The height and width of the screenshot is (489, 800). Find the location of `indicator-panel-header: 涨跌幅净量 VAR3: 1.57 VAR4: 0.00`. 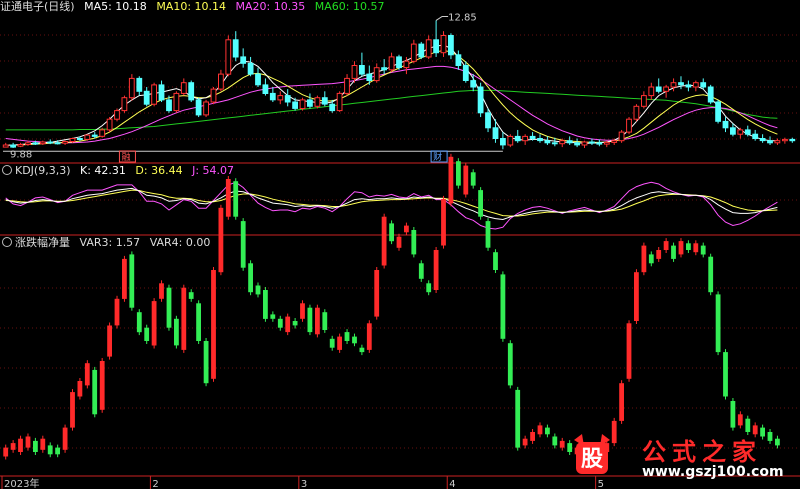

indicator-panel-header: 涨跌幅净量 VAR3: 1.57 VAR4: 0.00 is located at coordinates (108, 243).